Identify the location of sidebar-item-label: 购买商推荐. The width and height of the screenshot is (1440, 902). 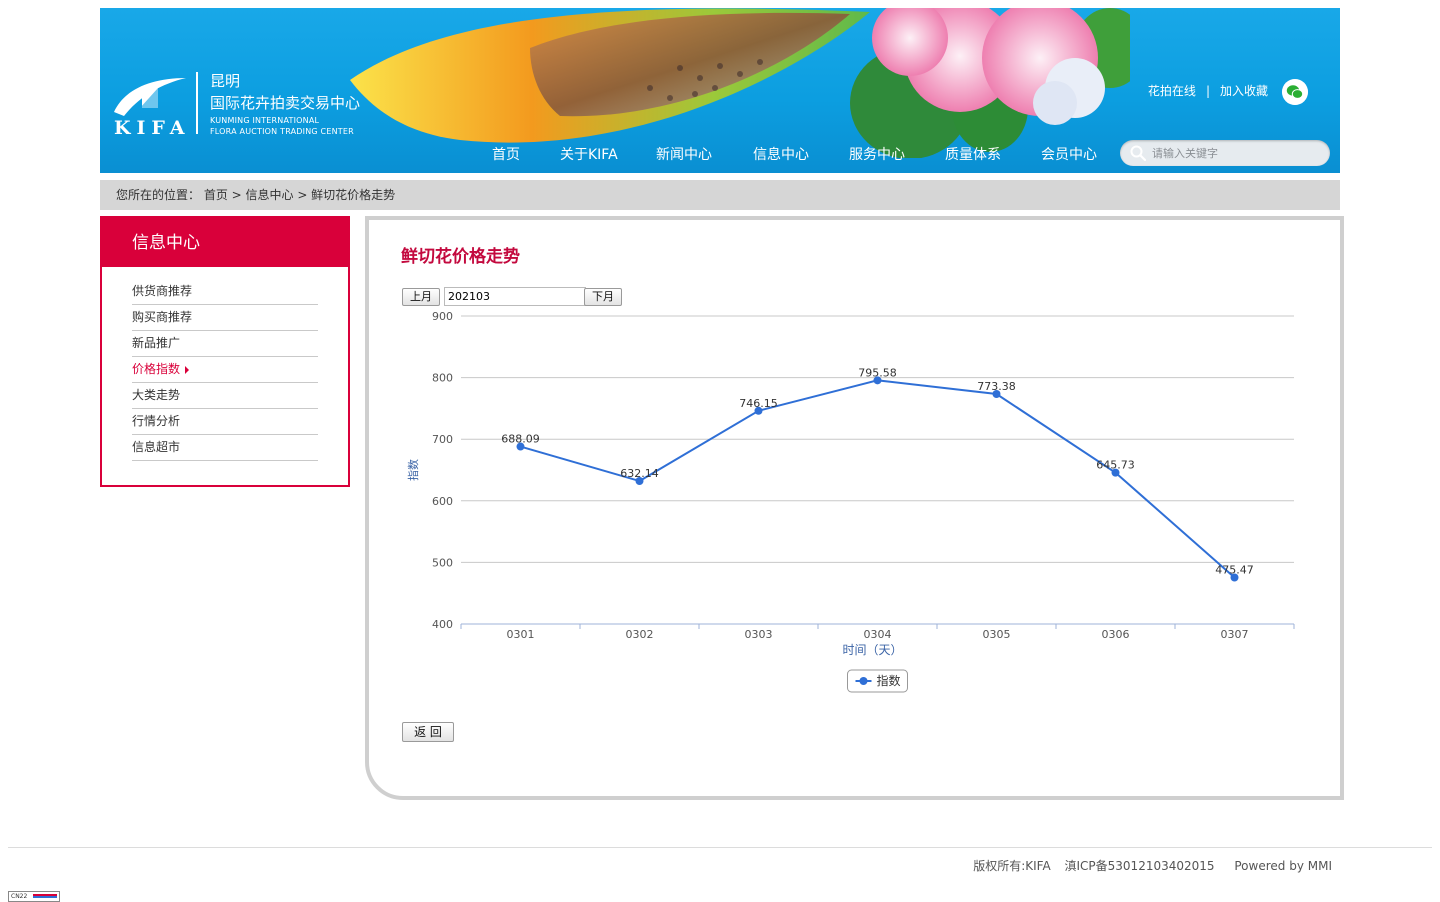
(162, 317).